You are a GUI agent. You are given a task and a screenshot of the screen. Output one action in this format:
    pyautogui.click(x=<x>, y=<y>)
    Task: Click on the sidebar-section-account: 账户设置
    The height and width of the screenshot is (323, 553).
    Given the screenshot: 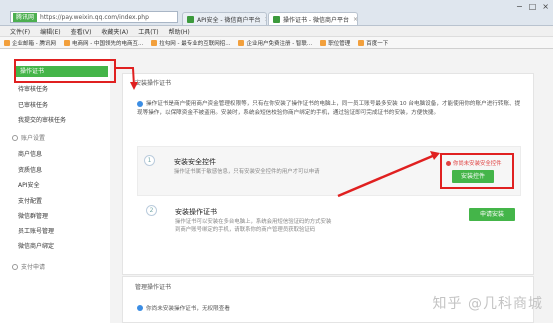 What is the action you would take?
    pyautogui.click(x=28, y=137)
    